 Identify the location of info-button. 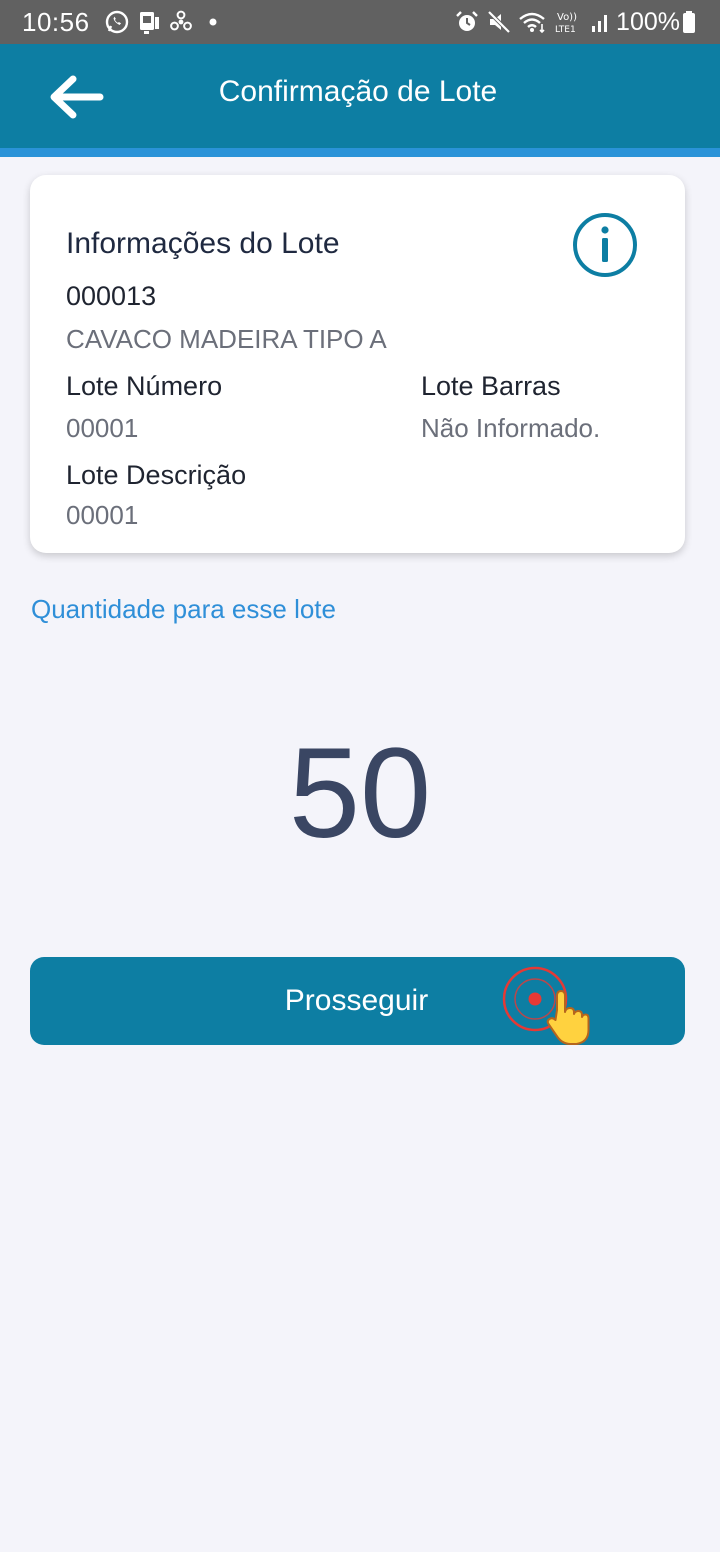
(605, 245).